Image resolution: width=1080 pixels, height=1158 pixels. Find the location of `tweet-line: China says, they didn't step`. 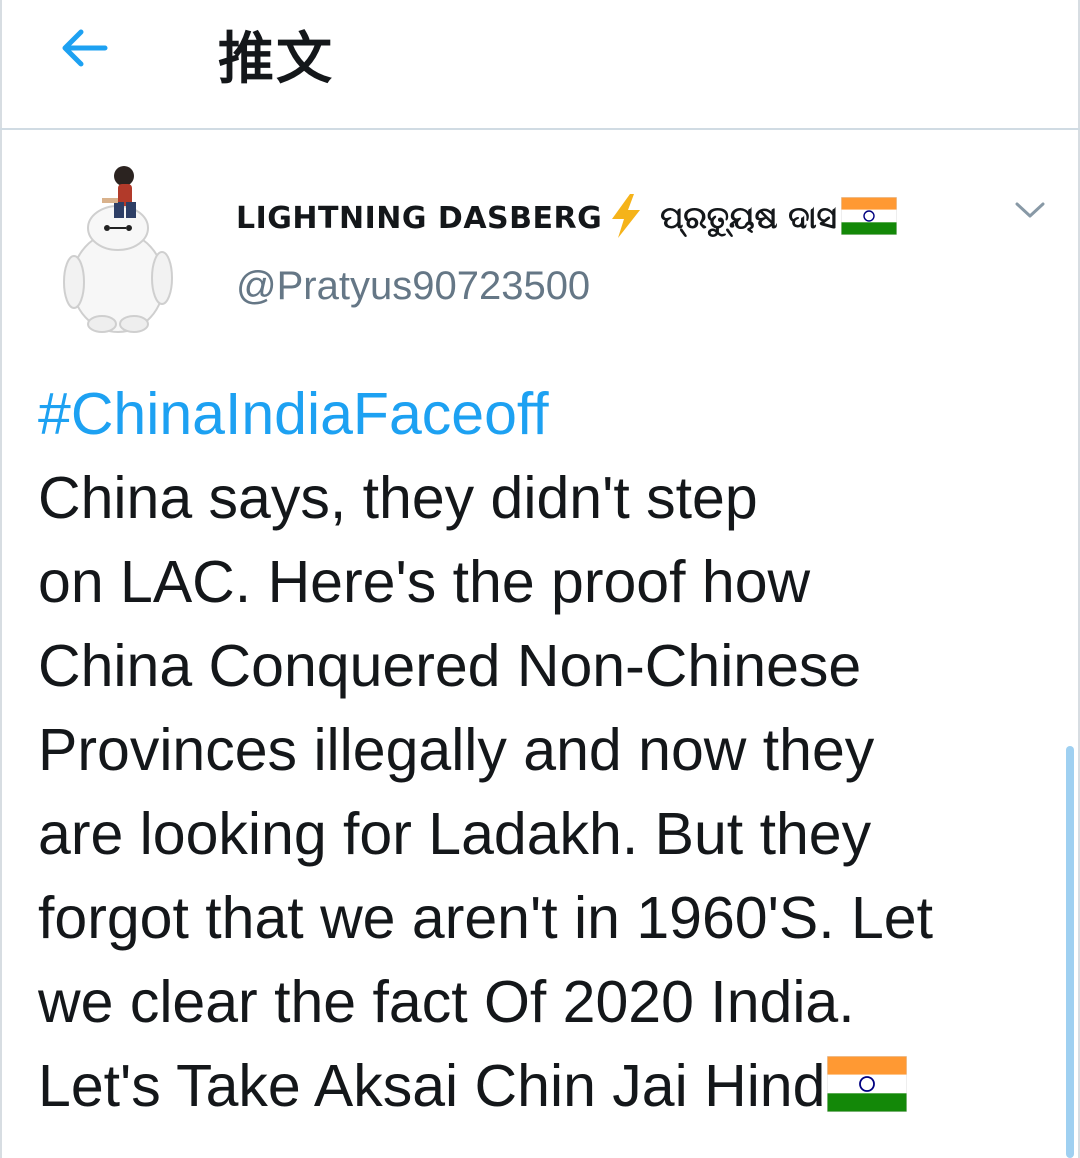

tweet-line: China says, they didn't step is located at coordinates (398, 498).